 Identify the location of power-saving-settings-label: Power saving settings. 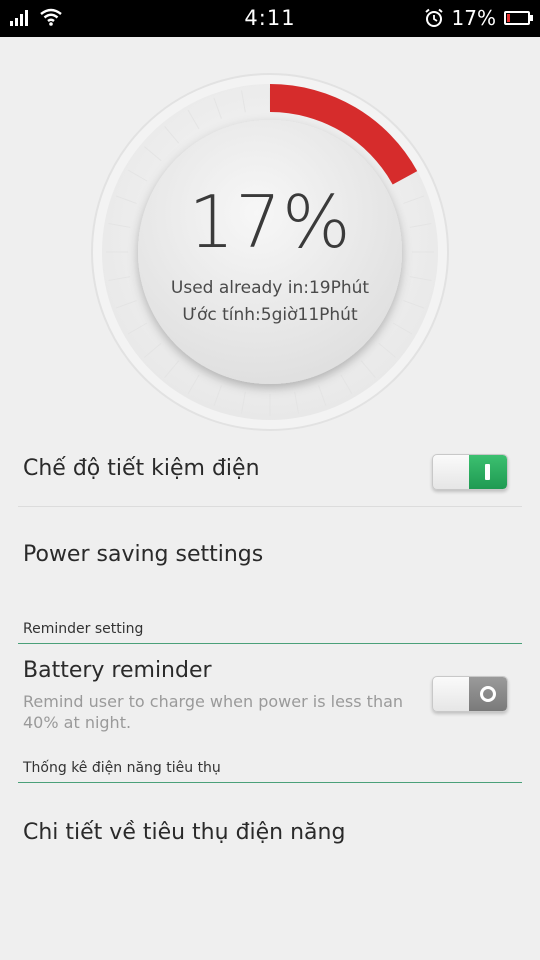
(143, 554).